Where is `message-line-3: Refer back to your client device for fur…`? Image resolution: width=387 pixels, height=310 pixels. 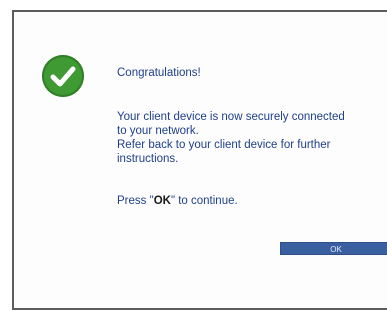 message-line-3: Refer back to your client device for fur… is located at coordinates (224, 145).